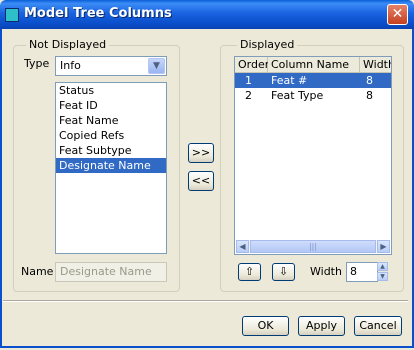 This screenshot has height=350, width=414. I want to click on scroll-left-icon: ◀, so click(242, 246).